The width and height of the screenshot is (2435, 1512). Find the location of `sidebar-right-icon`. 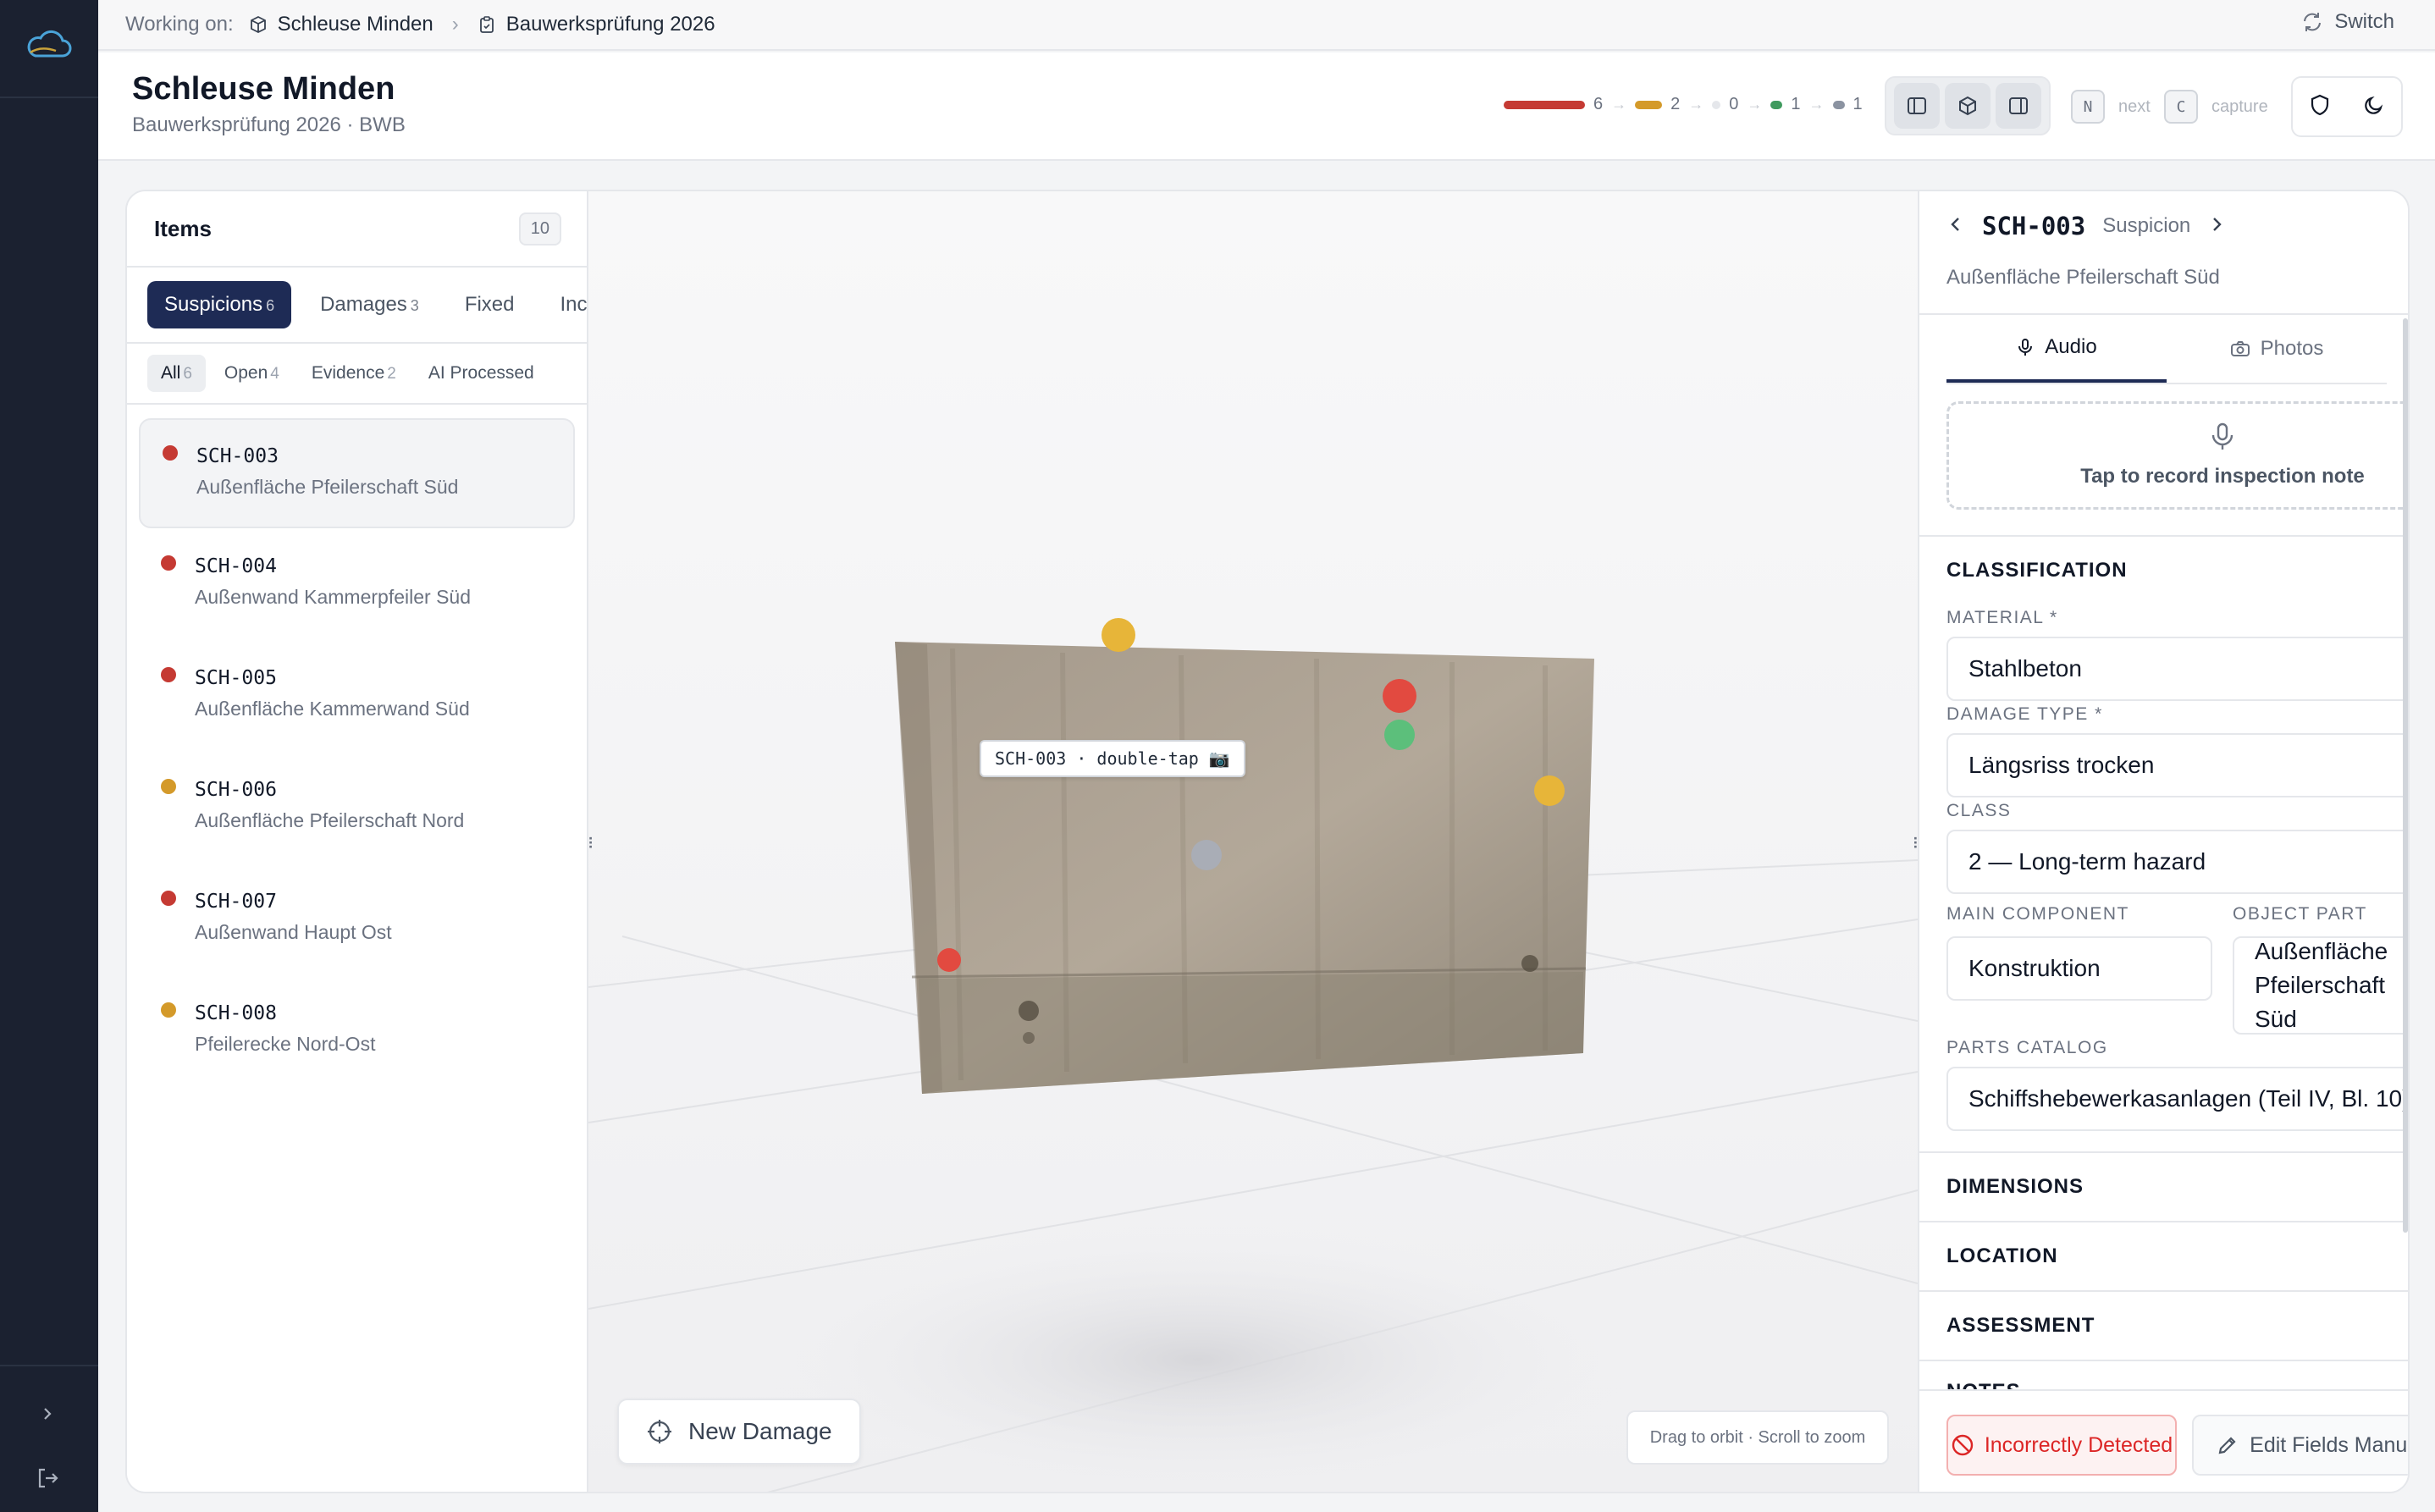

sidebar-right-icon is located at coordinates (2019, 105).